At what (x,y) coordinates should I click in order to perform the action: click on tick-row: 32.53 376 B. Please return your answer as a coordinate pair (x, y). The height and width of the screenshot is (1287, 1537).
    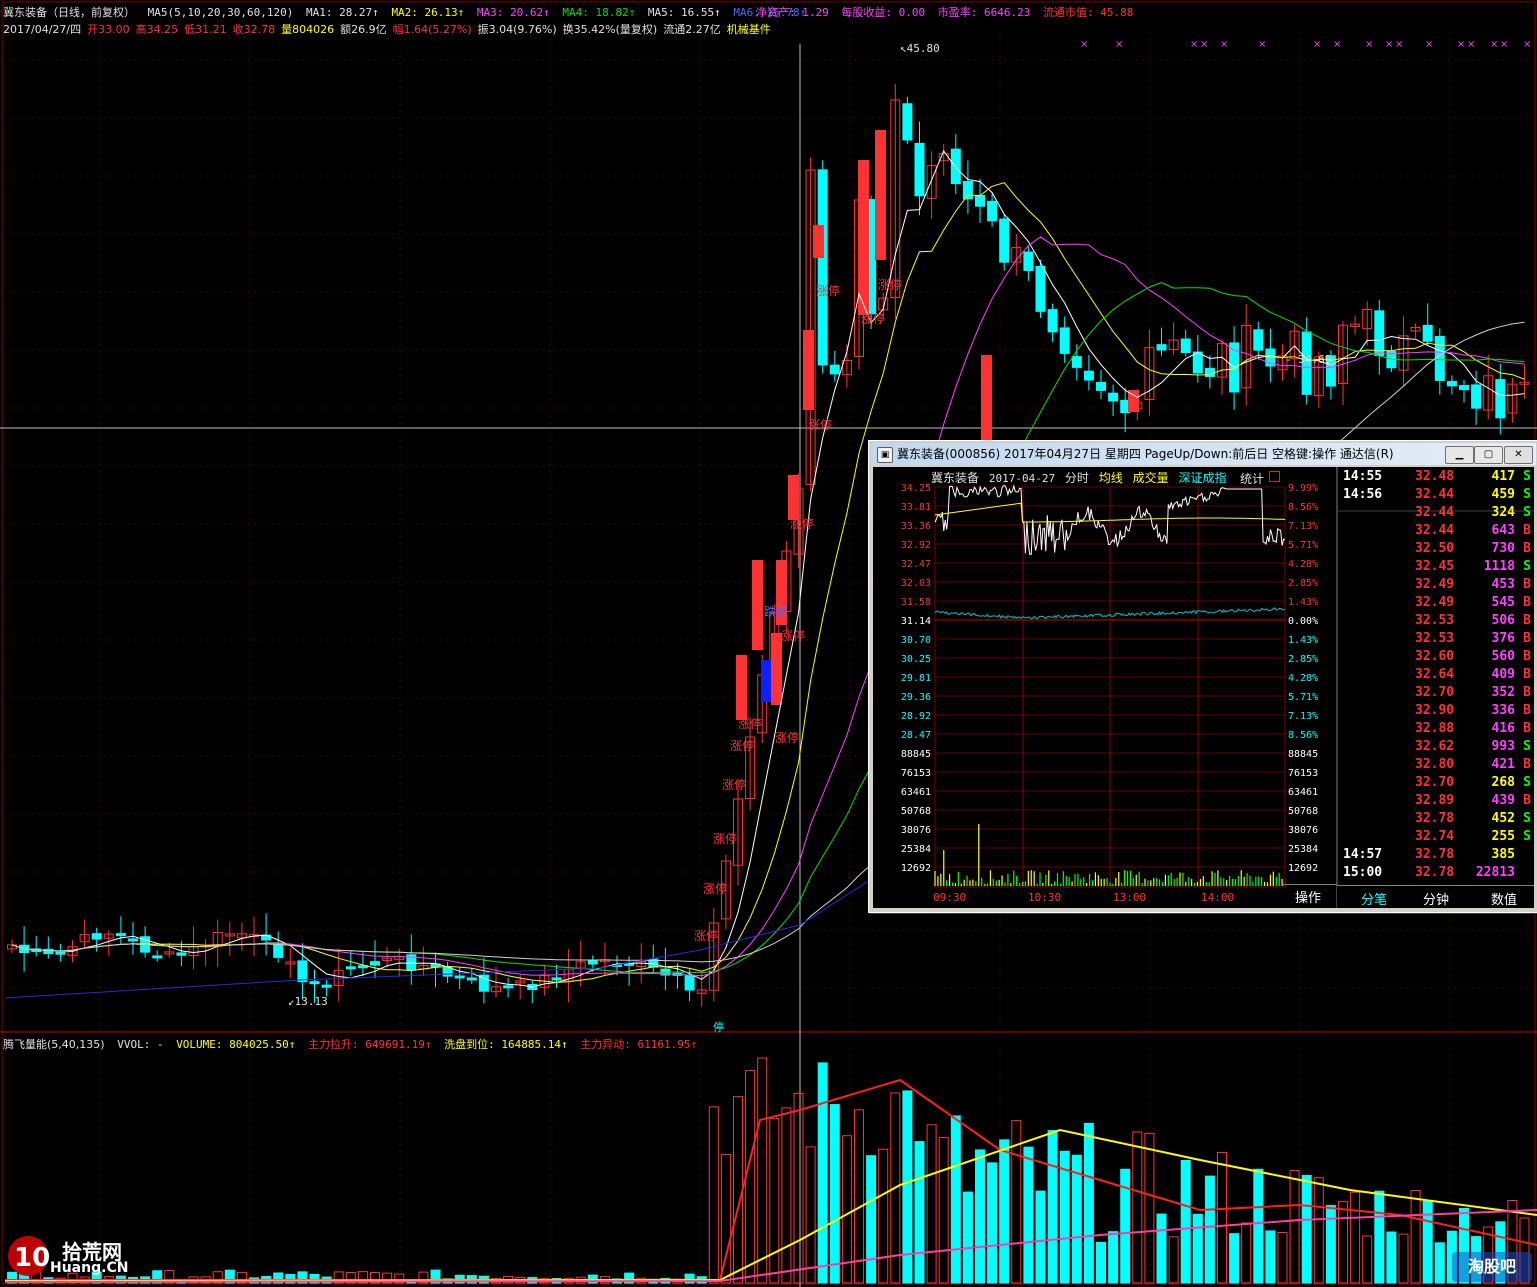
    Looking at the image, I should click on (1437, 640).